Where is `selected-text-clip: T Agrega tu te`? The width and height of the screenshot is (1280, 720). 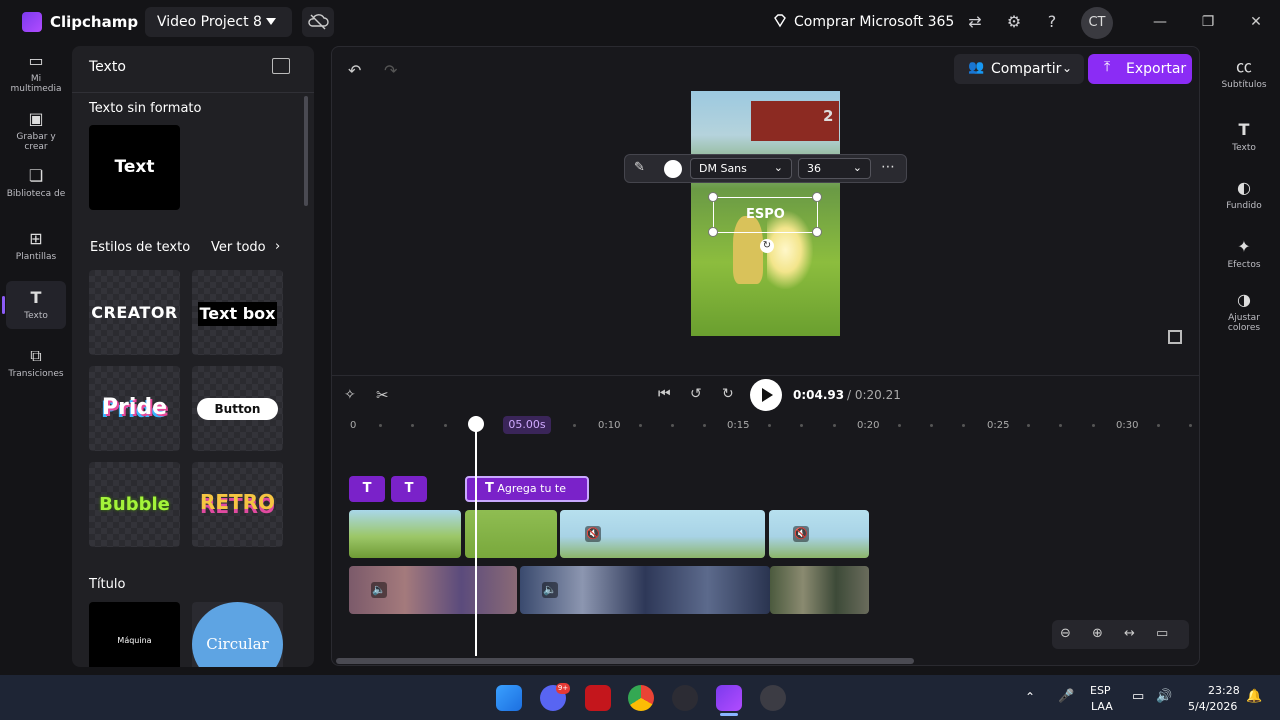 selected-text-clip: T Agrega tu te is located at coordinates (527, 489).